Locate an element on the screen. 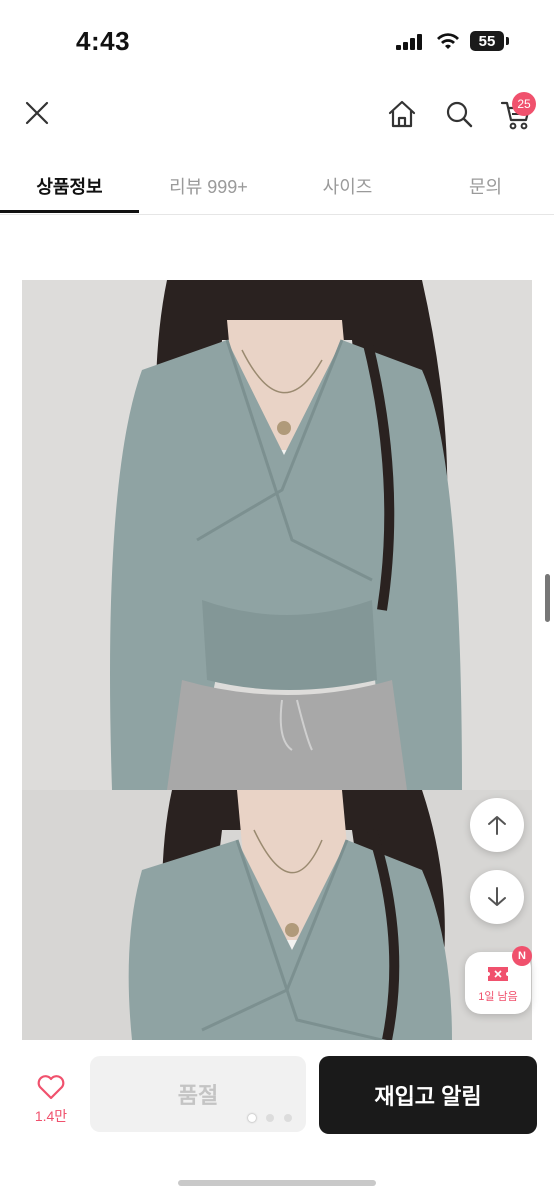  home-icon is located at coordinates (402, 114).